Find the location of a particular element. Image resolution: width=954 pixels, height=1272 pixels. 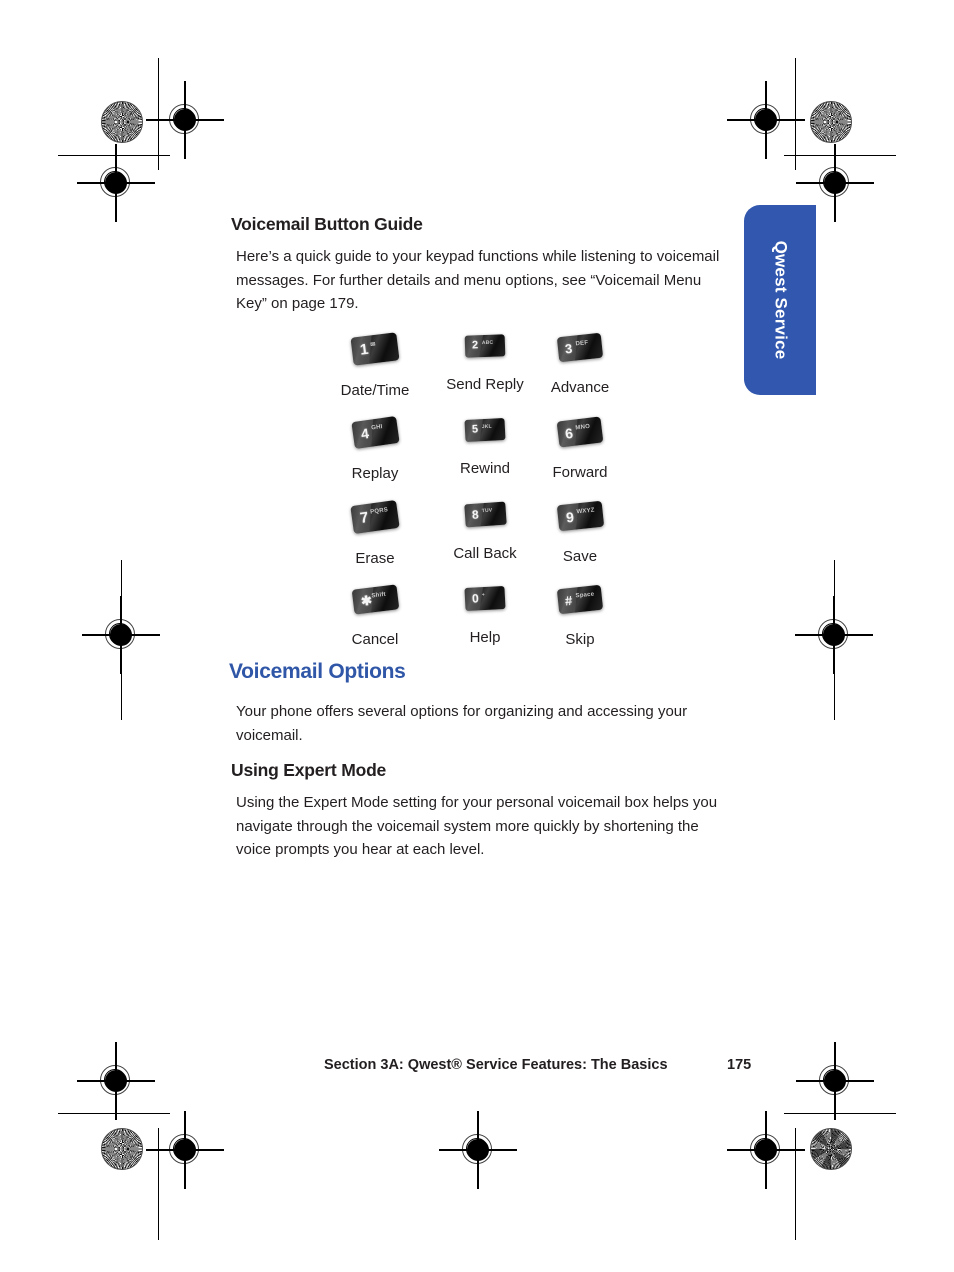

keycap-icon: 8 TUV is located at coordinates (485, 514).